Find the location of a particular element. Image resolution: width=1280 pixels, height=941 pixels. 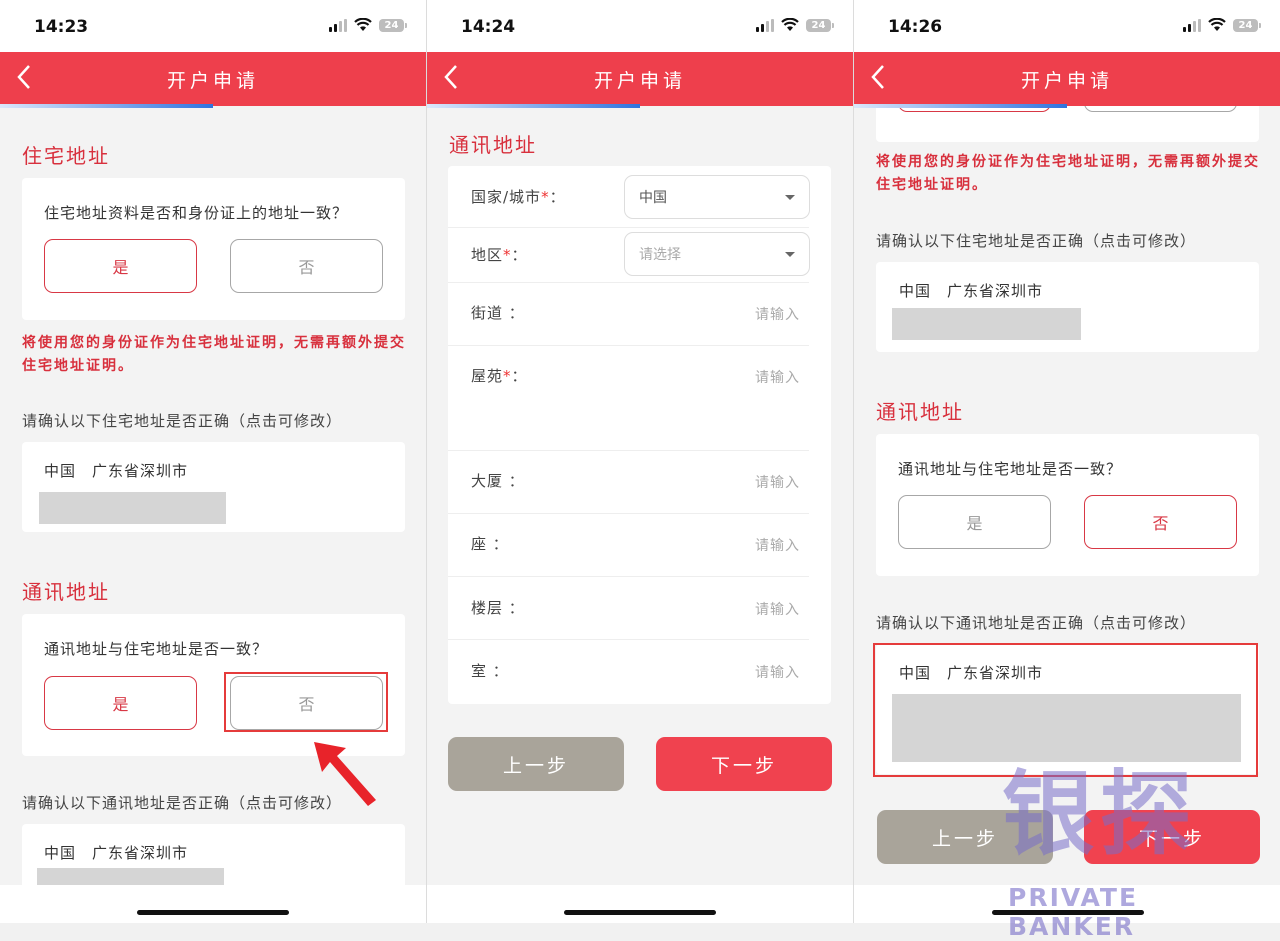

block-input: 请输入 is located at coordinates (777, 545).